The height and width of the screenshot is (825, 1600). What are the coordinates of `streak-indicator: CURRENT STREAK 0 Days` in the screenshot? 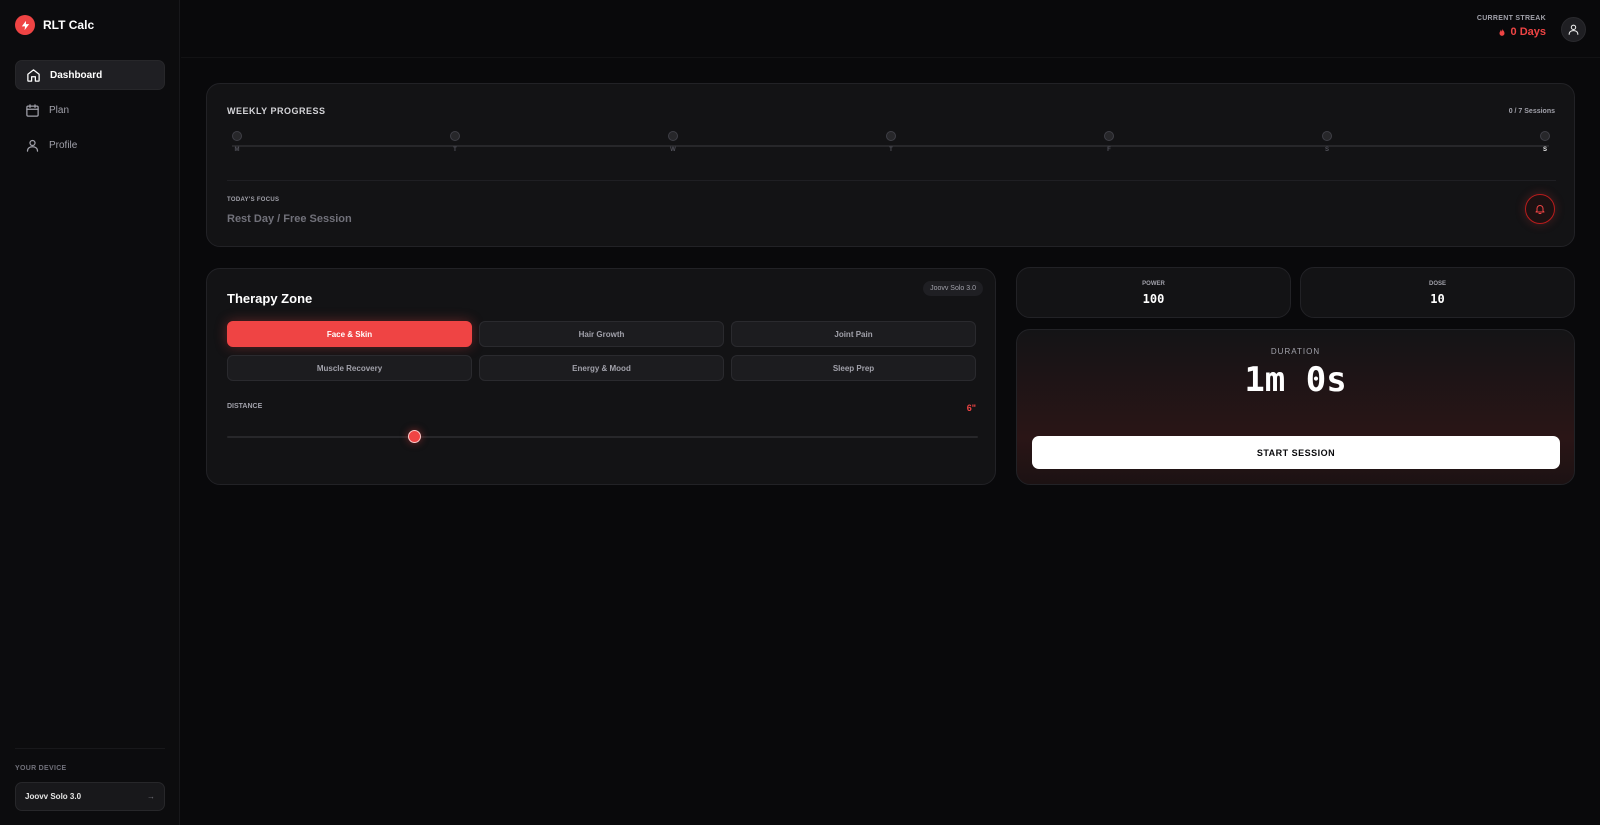 It's located at (1511, 26).